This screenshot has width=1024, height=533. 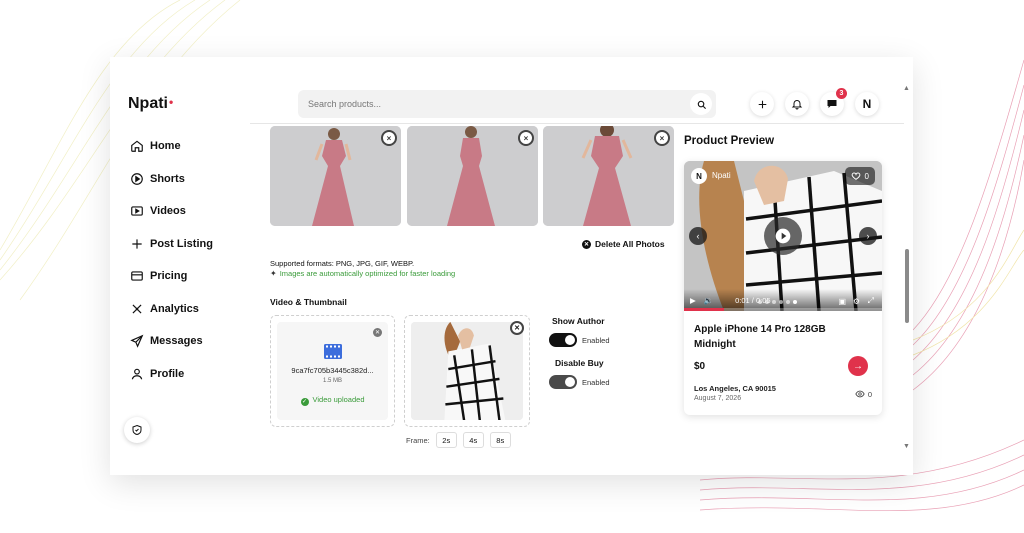 What do you see at coordinates (779, 302) in the screenshot?
I see `carousel-dots` at bounding box center [779, 302].